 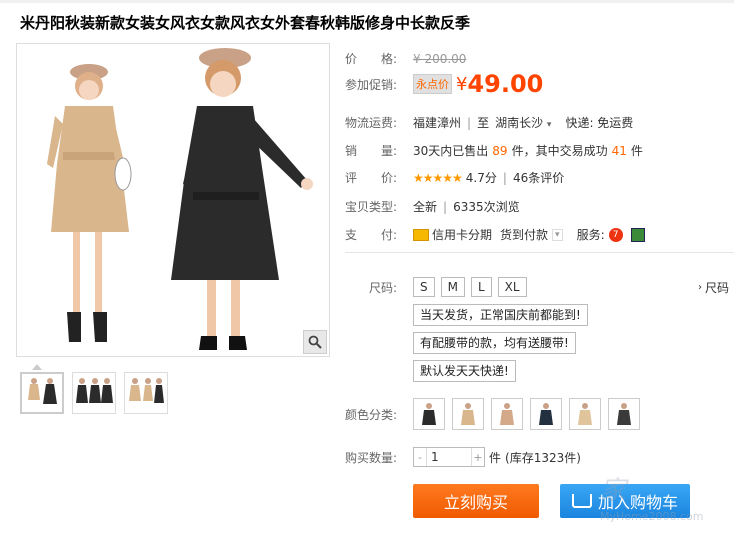 What do you see at coordinates (451, 151) in the screenshot?
I see `sales-text: 30天内已售出` at bounding box center [451, 151].